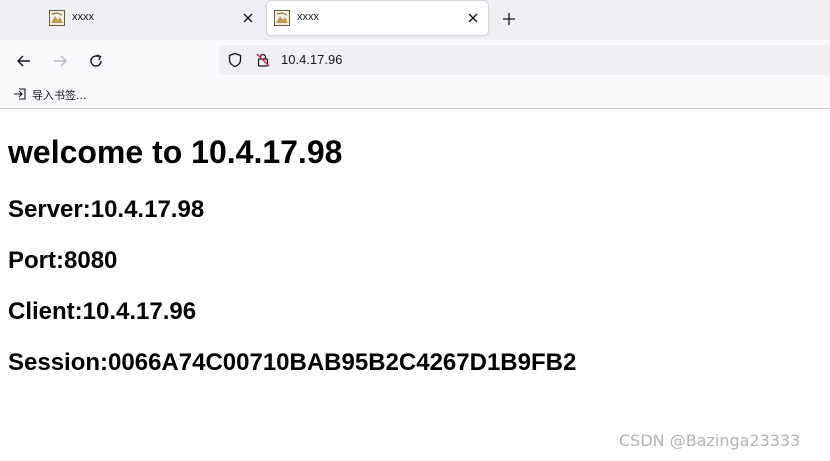  What do you see at coordinates (63, 260) in the screenshot?
I see `port-line: Port:8080` at bounding box center [63, 260].